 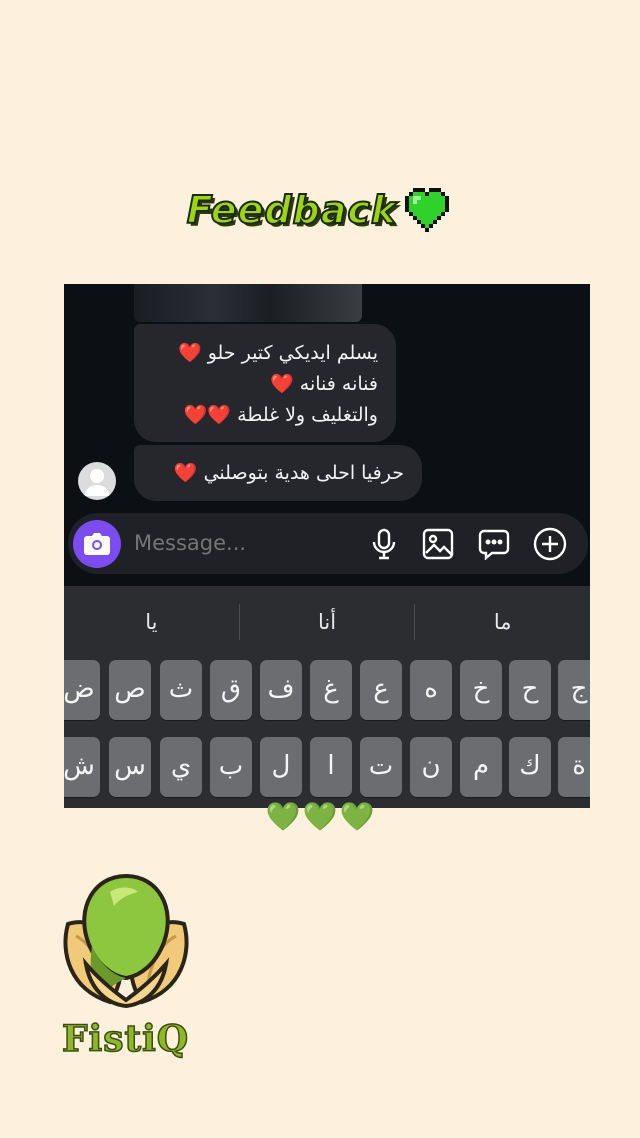 What do you see at coordinates (502, 622) in the screenshot?
I see `suggestion-item: ما` at bounding box center [502, 622].